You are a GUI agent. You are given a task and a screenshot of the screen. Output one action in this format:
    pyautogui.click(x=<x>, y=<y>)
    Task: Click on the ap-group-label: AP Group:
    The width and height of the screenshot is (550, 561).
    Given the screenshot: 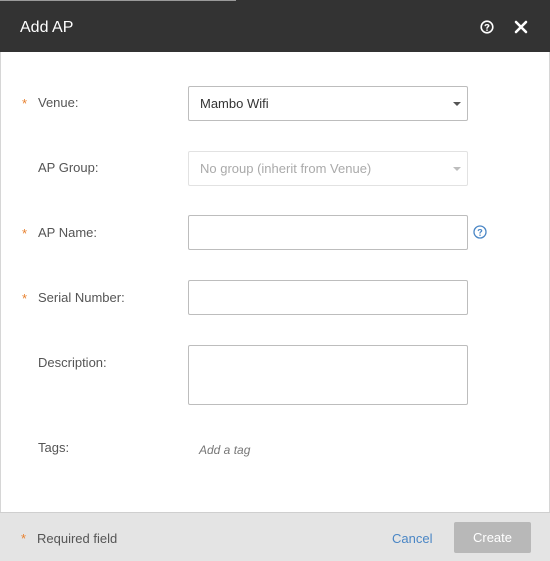 What is the action you would take?
    pyautogui.click(x=68, y=167)
    